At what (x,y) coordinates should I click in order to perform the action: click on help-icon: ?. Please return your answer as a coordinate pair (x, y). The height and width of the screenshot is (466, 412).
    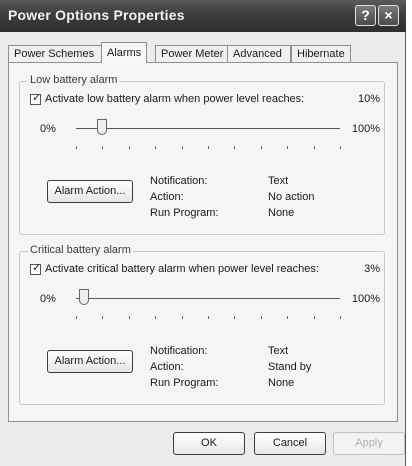
    Looking at the image, I should click on (365, 15).